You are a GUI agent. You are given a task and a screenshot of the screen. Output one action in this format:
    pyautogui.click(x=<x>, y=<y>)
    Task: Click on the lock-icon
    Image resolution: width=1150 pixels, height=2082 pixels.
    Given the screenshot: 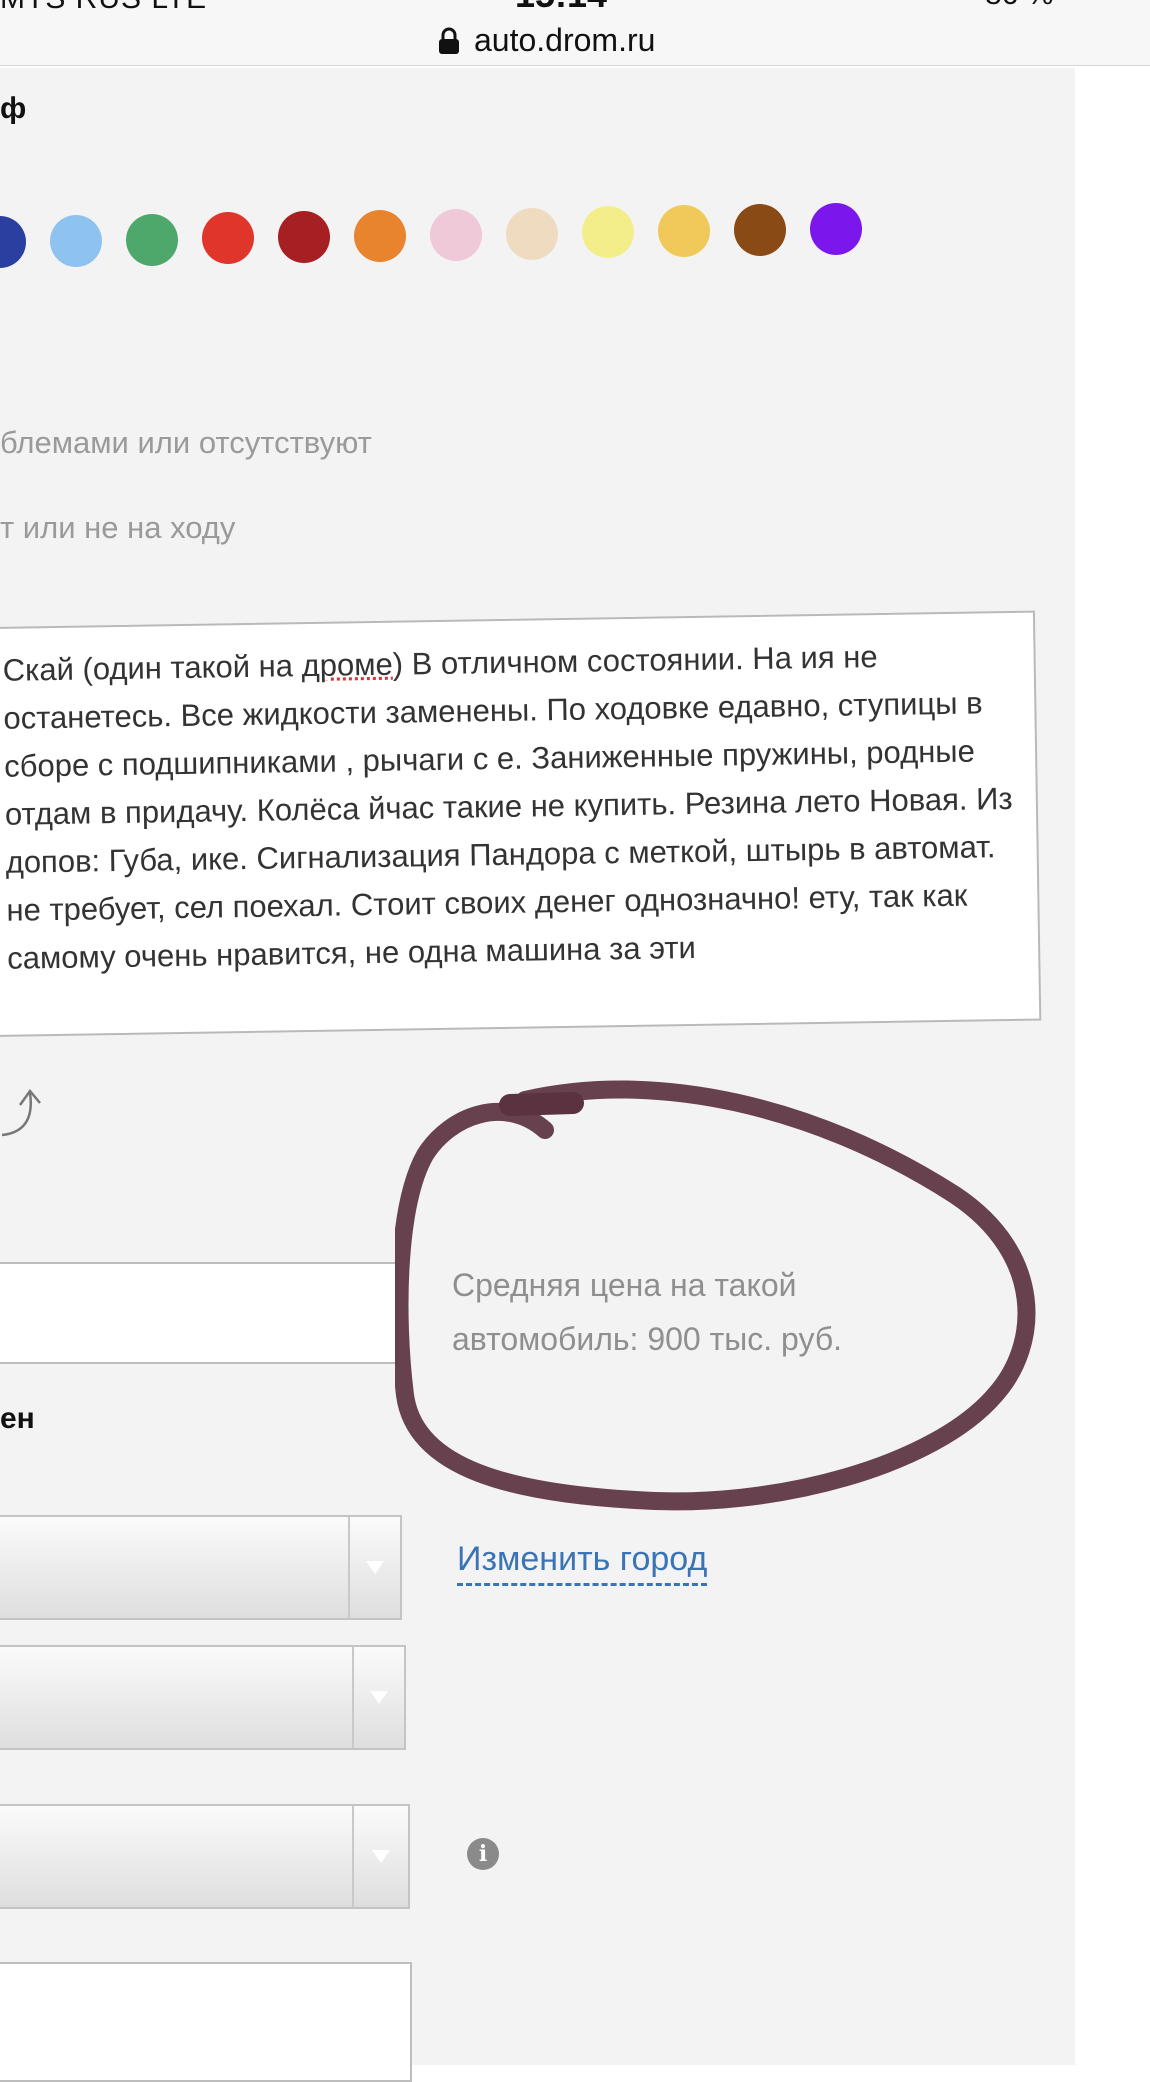 What is the action you would take?
    pyautogui.click(x=449, y=40)
    